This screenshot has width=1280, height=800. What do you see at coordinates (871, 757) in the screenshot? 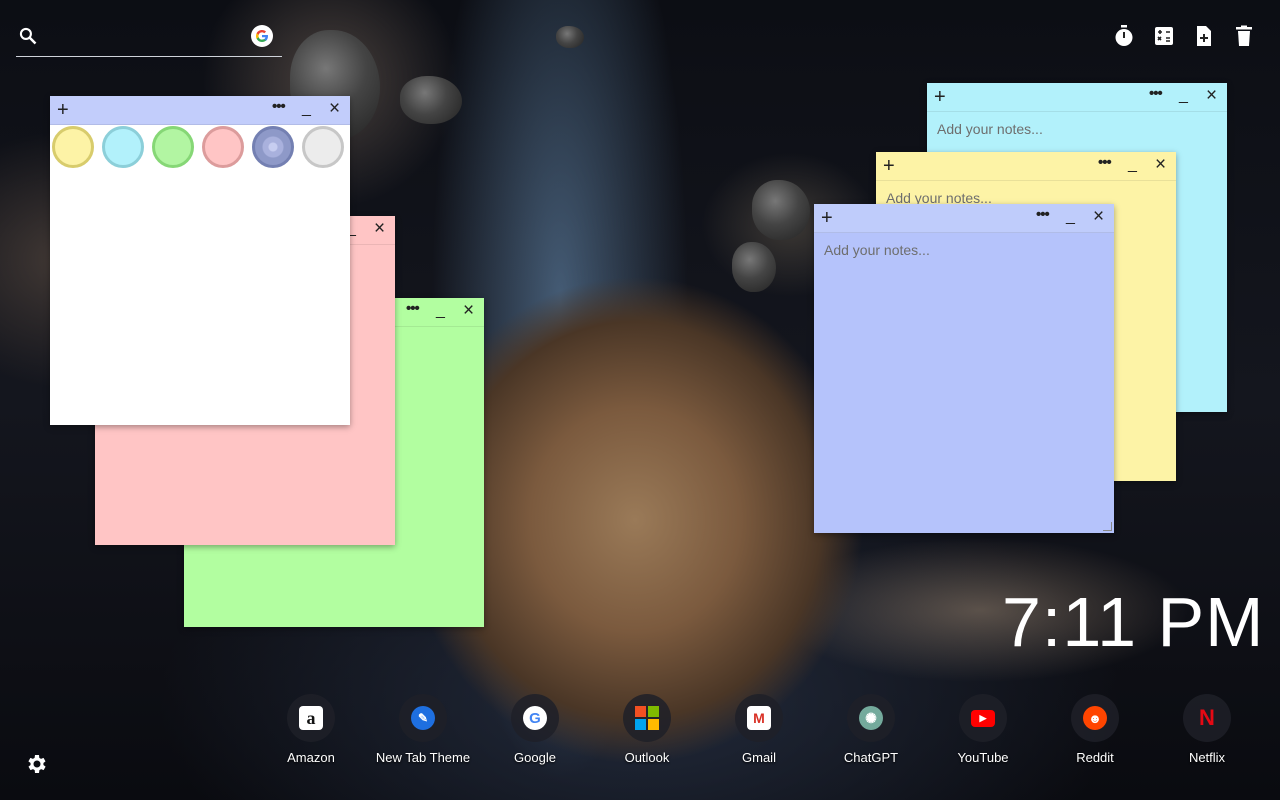
I see `shortcut-label: ChatGPT` at bounding box center [871, 757].